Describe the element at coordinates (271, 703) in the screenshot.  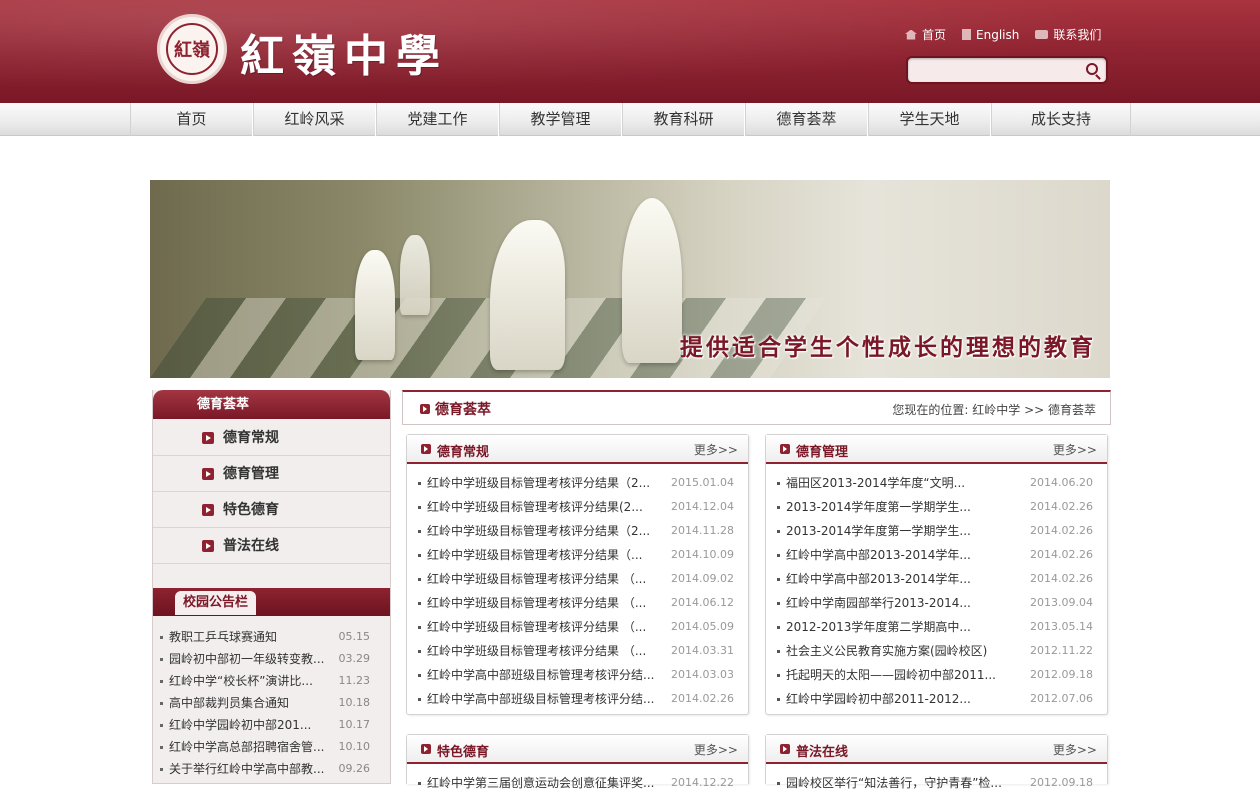
I see `notice-item: 高中部裁判员集合通知 10.18` at that location.